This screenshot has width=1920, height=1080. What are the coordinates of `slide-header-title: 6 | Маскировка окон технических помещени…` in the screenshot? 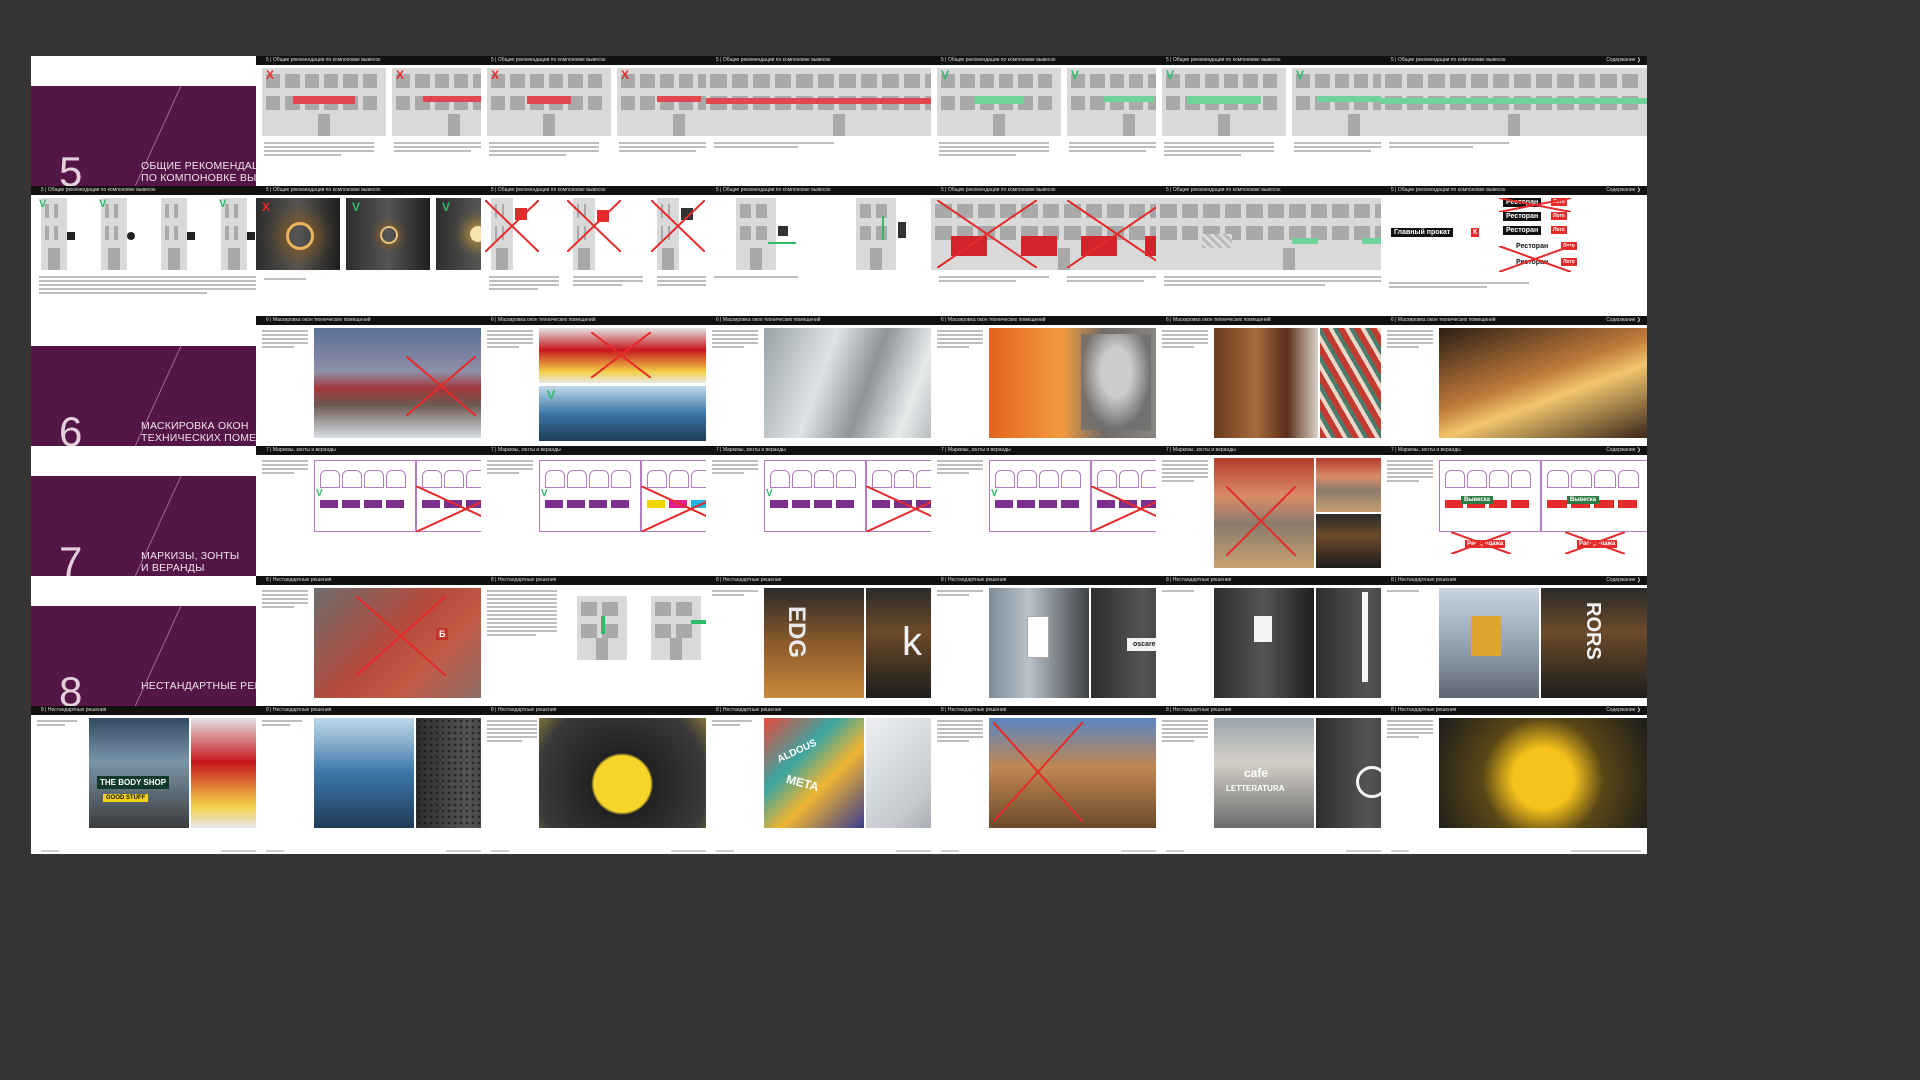 It's located at (318, 320).